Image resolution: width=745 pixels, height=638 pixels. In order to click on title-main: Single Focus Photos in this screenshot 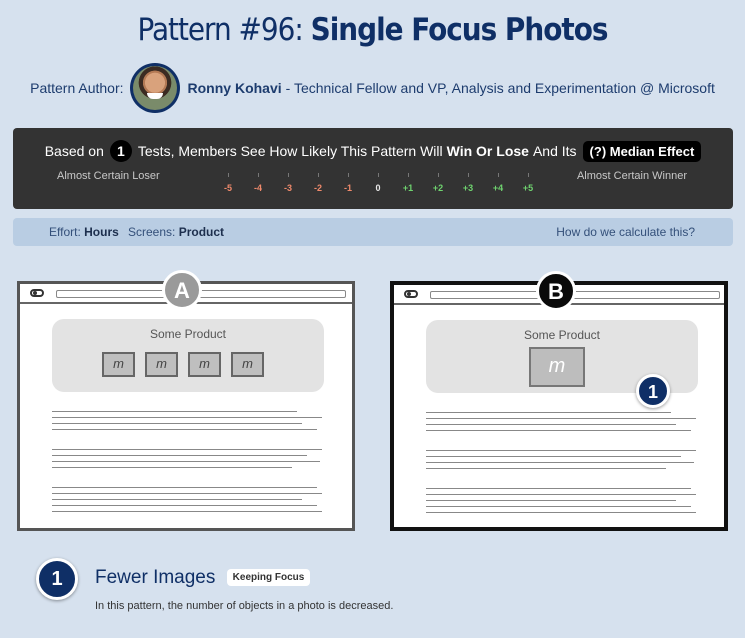, I will do `click(459, 30)`.